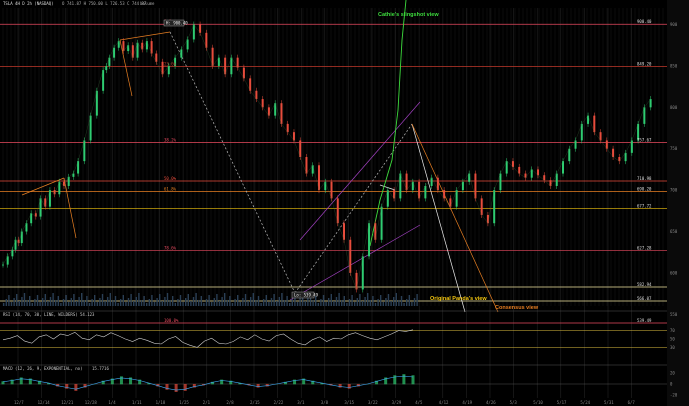 The image size is (689, 406). I want to click on time-axis-label: 1/25, so click(184, 402).